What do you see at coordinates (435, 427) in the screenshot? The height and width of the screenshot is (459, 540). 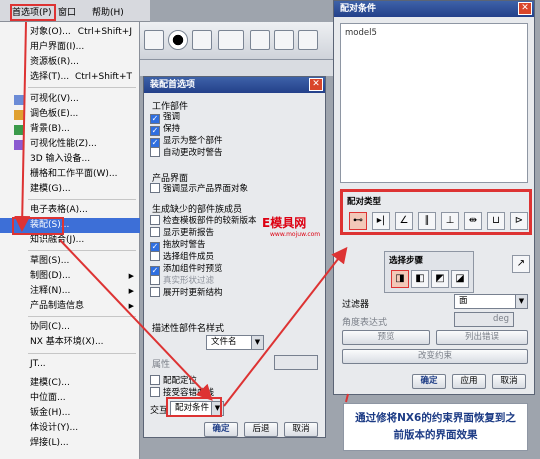 I see `annotation-note: 通过修将NX6的约束界面恢复到之前版本的界面效果` at bounding box center [435, 427].